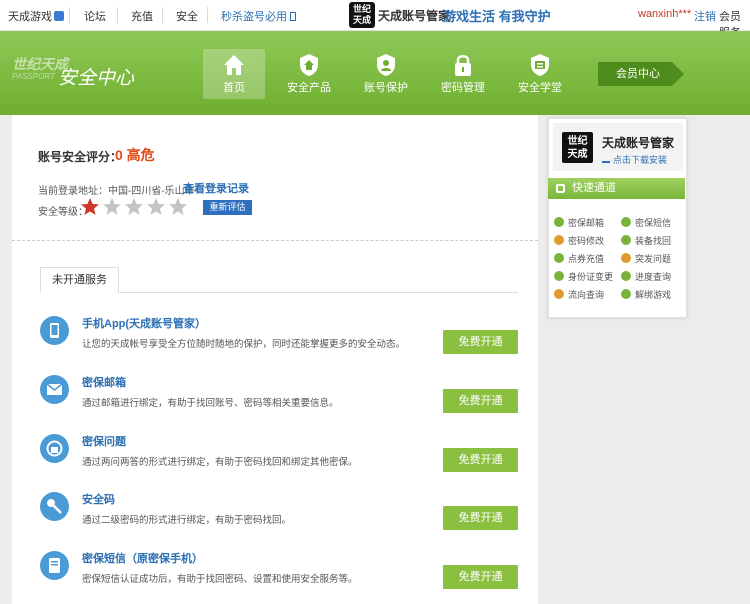 This screenshot has width=750, height=604. What do you see at coordinates (664, 14) in the screenshot?
I see `username: wanxinh***` at bounding box center [664, 14].